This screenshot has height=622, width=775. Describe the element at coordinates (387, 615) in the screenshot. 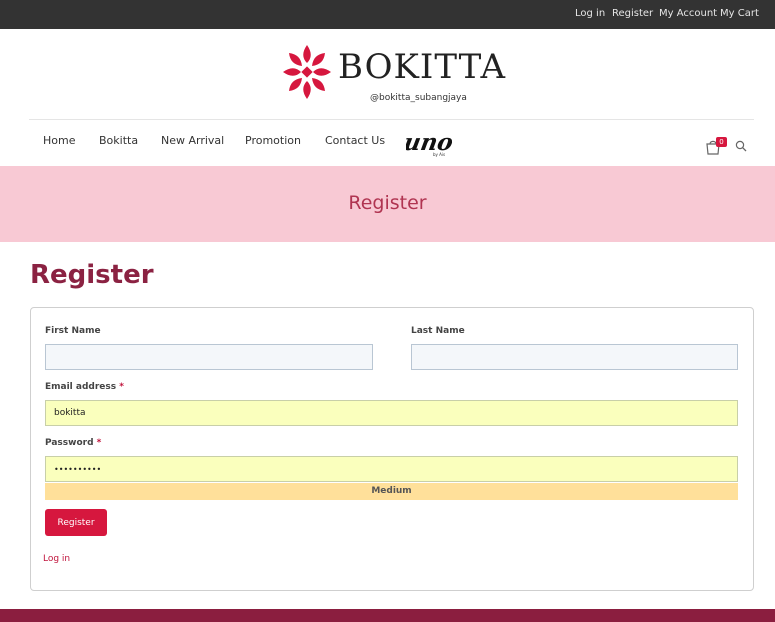

I see `footer-bar` at that location.